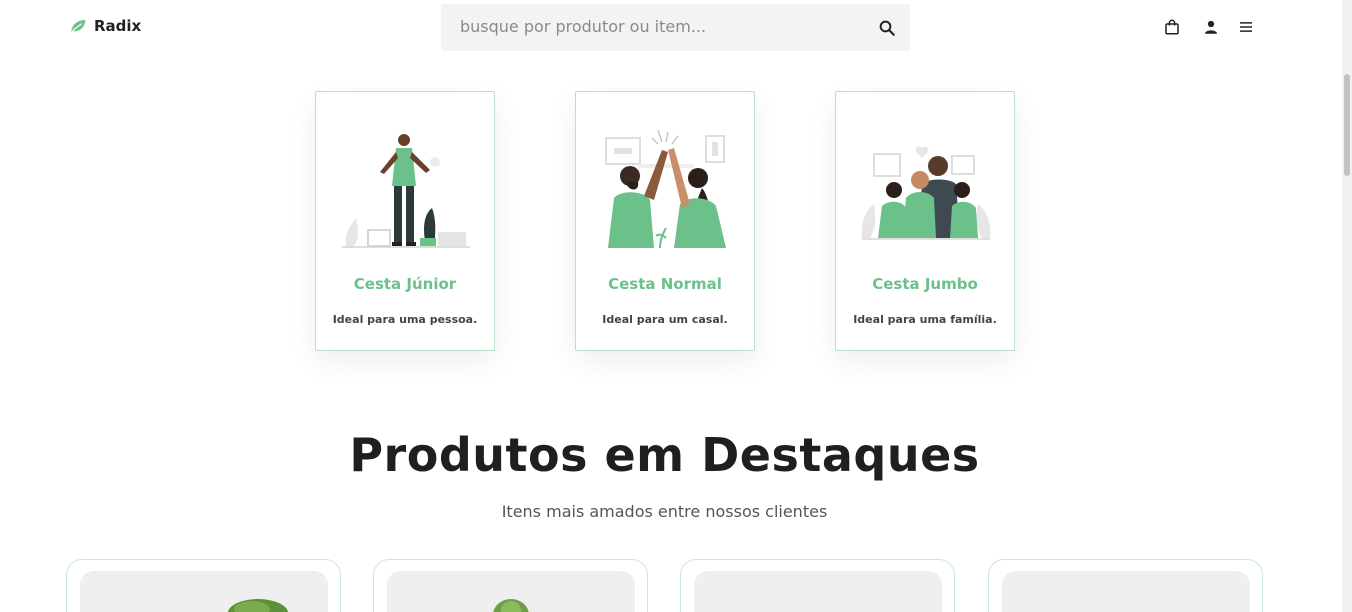 The width and height of the screenshot is (1352, 612). I want to click on leaf-icon, so click(78, 27).